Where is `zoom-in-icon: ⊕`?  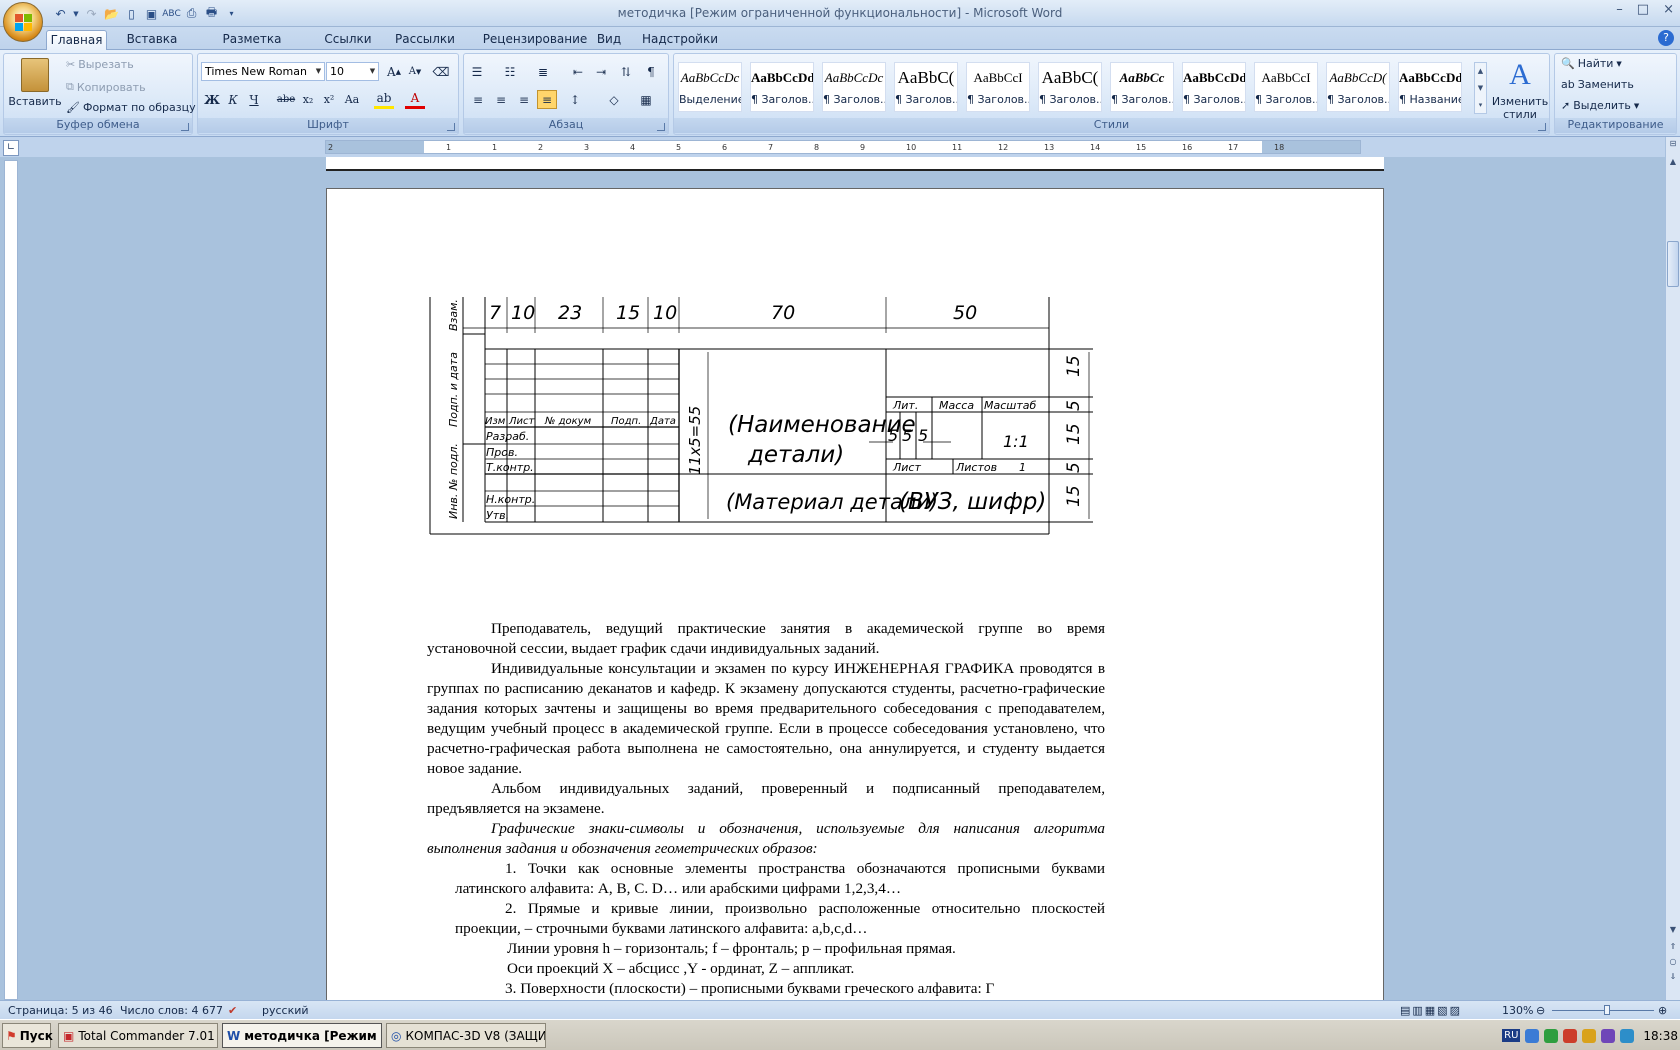 zoom-in-icon: ⊕ is located at coordinates (1662, 1010).